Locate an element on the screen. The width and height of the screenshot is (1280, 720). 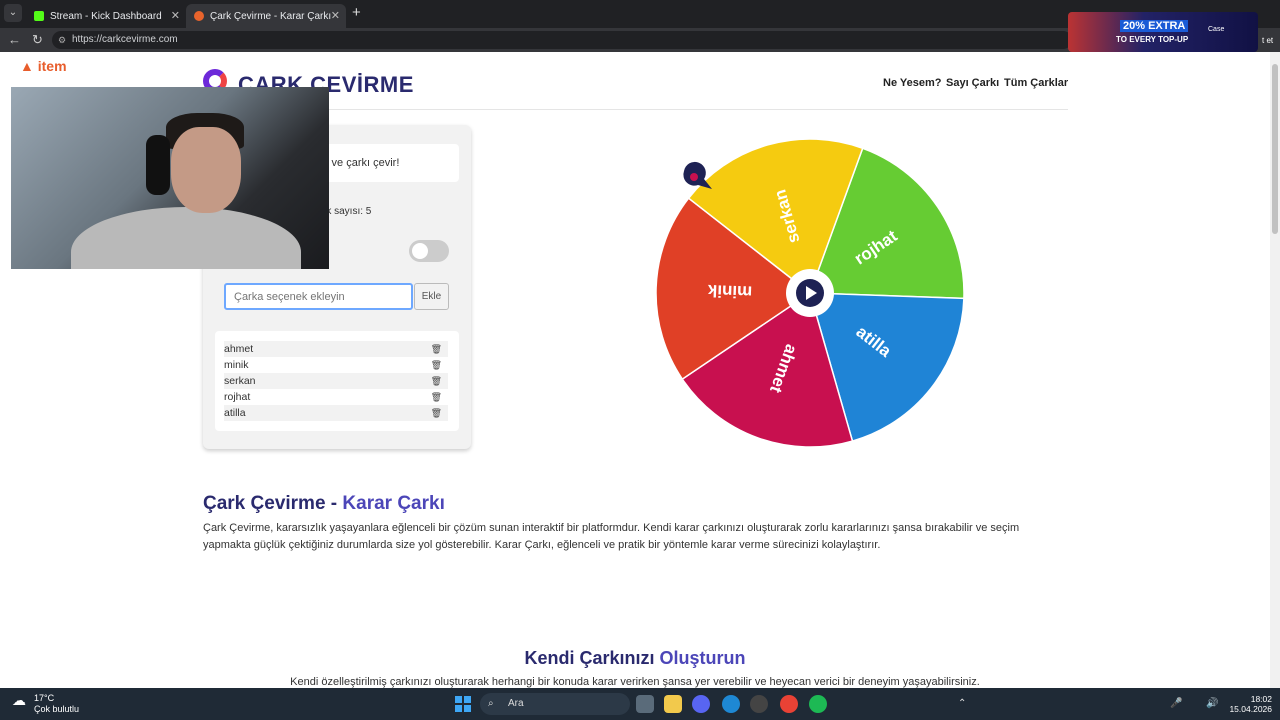
pointer-icon is located at coordinates (697, 175).